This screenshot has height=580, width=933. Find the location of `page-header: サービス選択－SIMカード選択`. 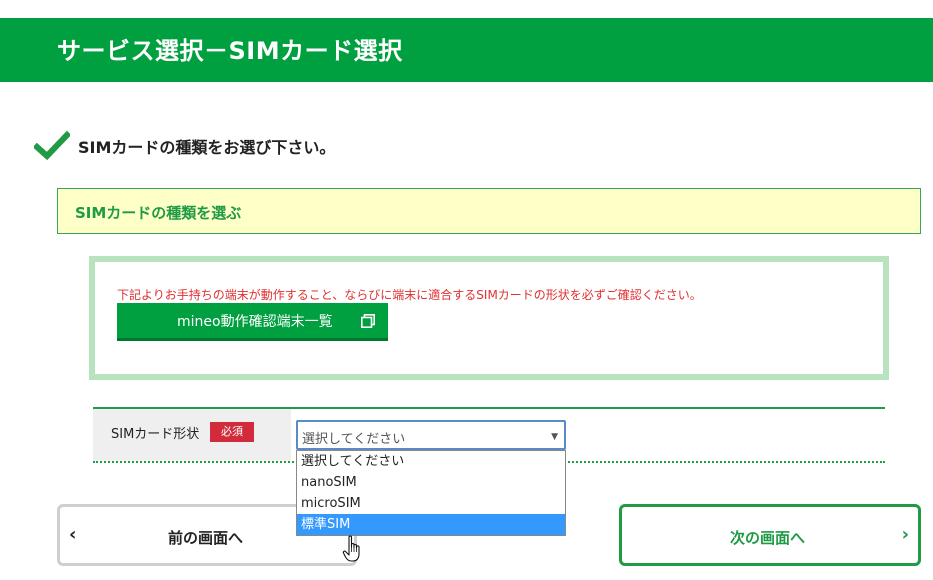

page-header: サービス選択－SIMカード選択 is located at coordinates (466, 50).